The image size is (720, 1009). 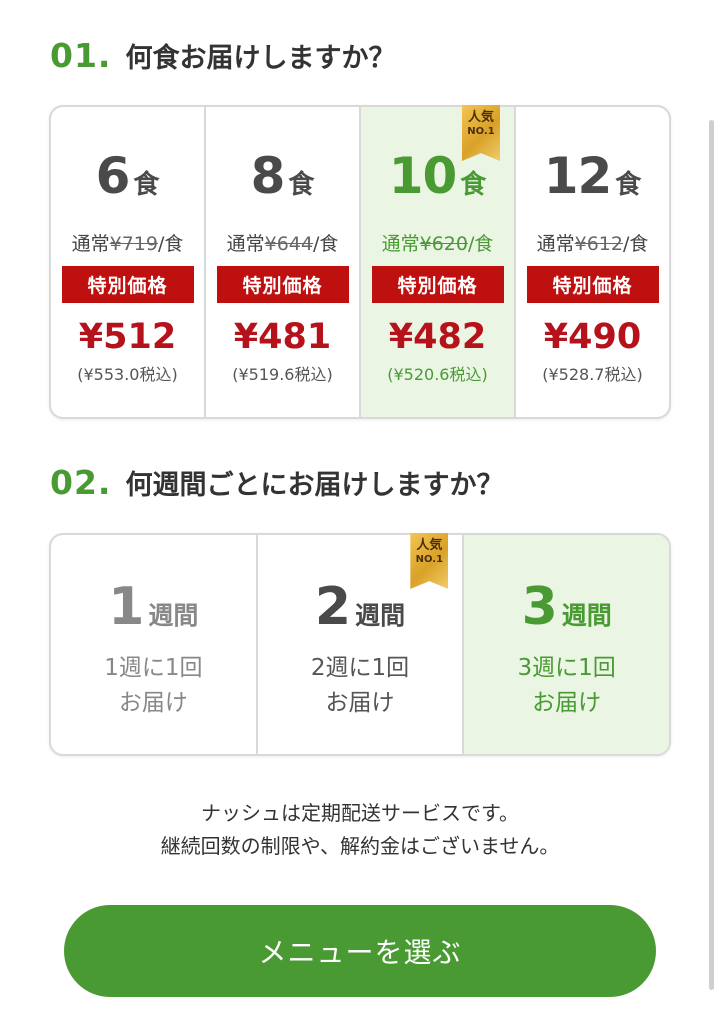 What do you see at coordinates (268, 176) in the screenshot?
I see `meal-count-number: 8` at bounding box center [268, 176].